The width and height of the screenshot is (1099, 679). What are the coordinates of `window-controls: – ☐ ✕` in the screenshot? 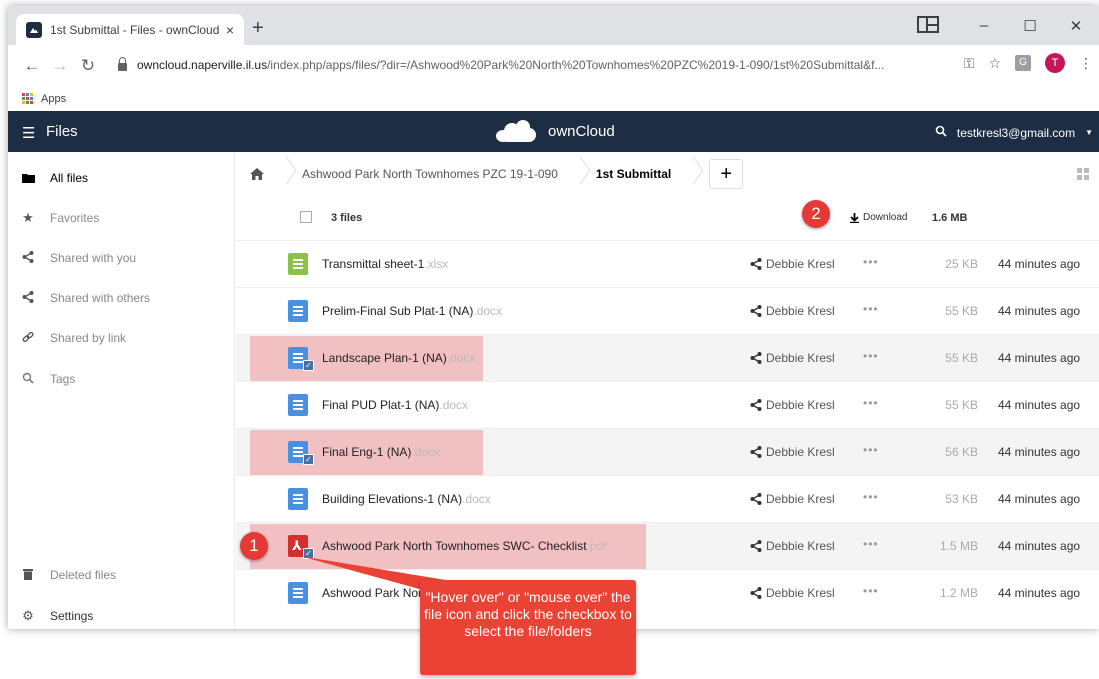 It's located at (1030, 25).